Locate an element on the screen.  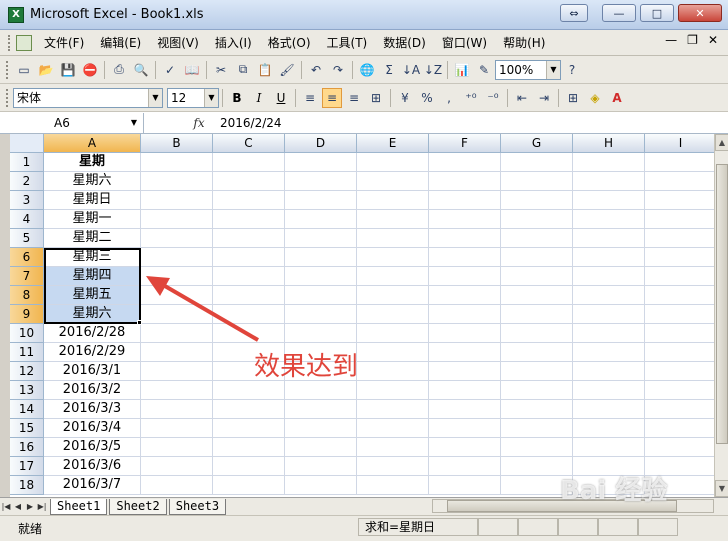
insert-function-icon: fx is located at coordinates (199, 123).